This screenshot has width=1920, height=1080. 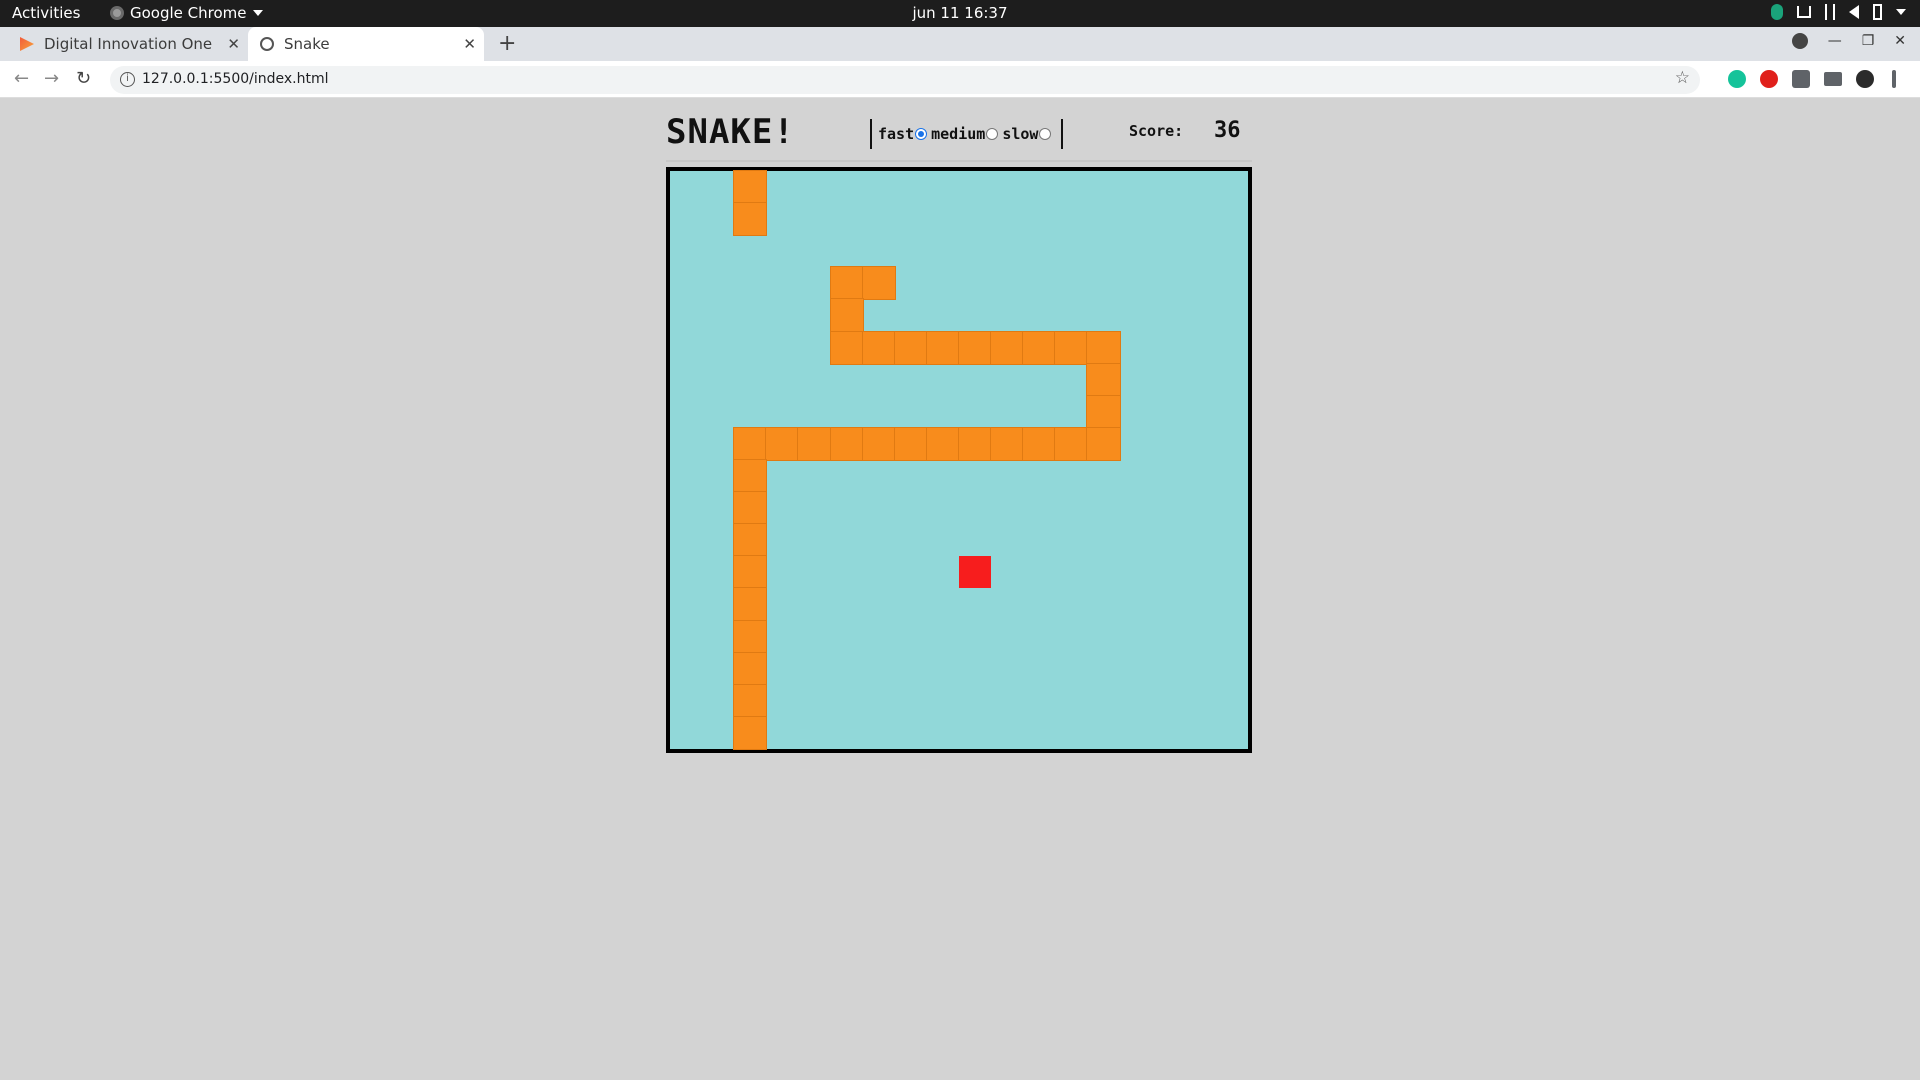 I want to click on activities-button: Activities, so click(x=46, y=13).